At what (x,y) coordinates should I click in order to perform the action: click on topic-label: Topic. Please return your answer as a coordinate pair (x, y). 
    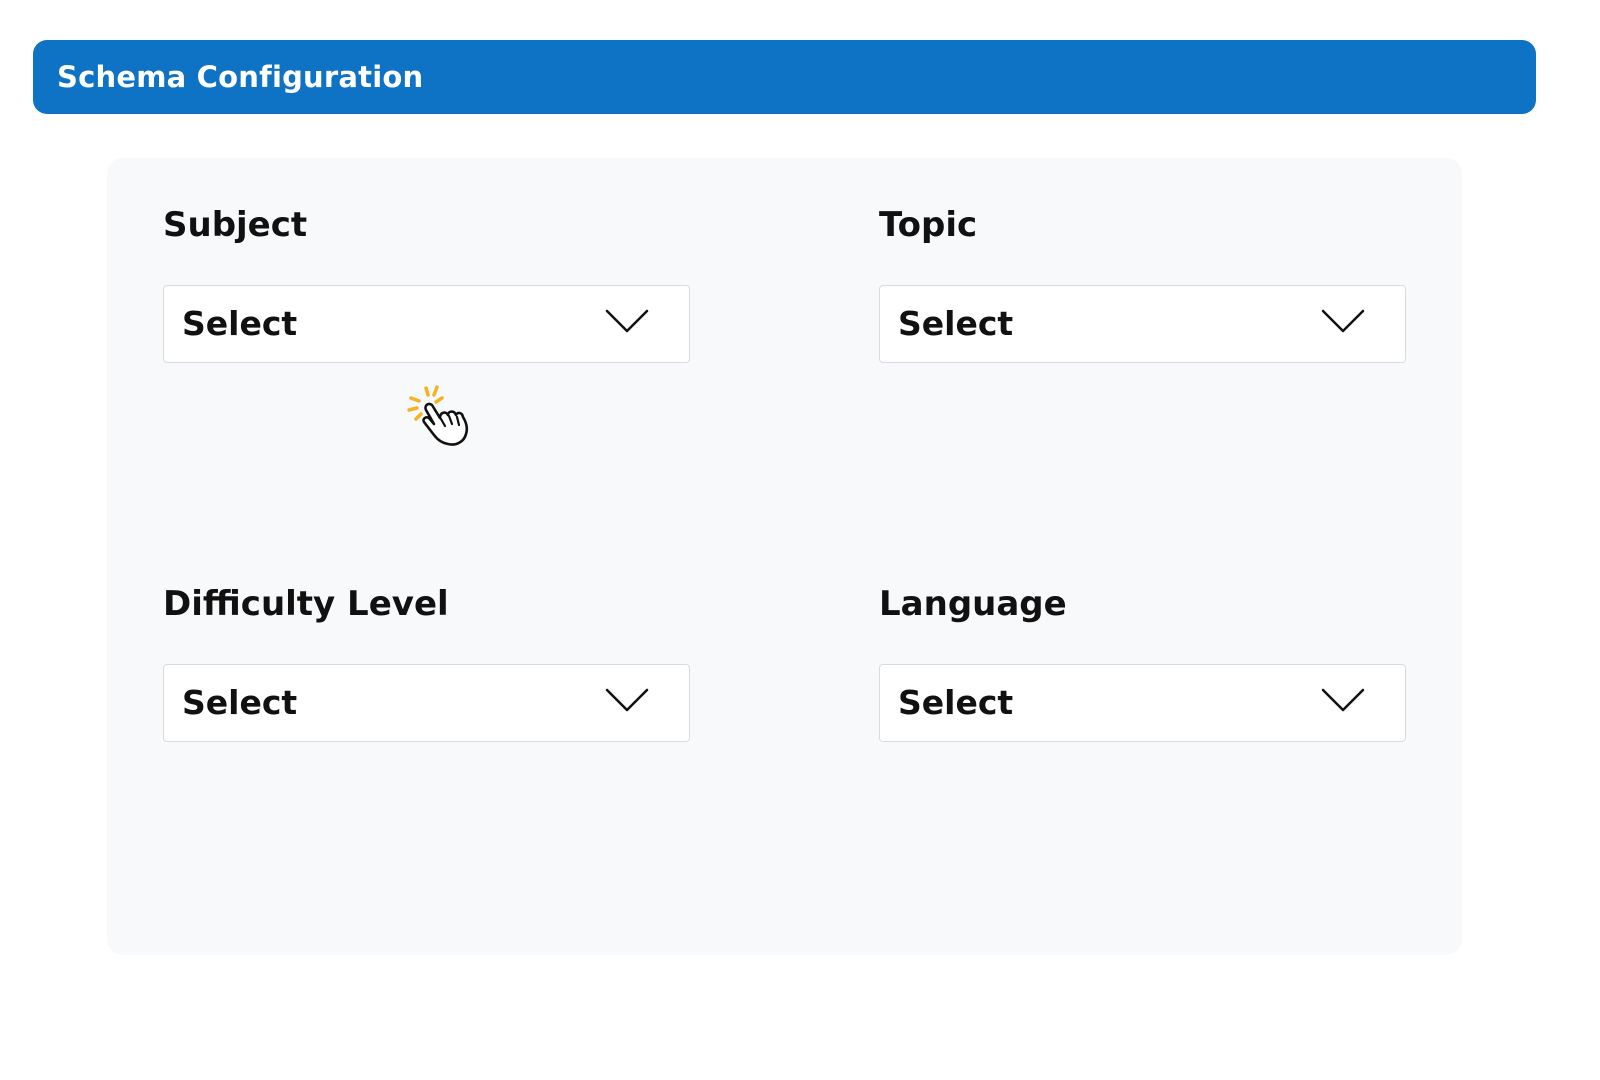
    Looking at the image, I should click on (928, 225).